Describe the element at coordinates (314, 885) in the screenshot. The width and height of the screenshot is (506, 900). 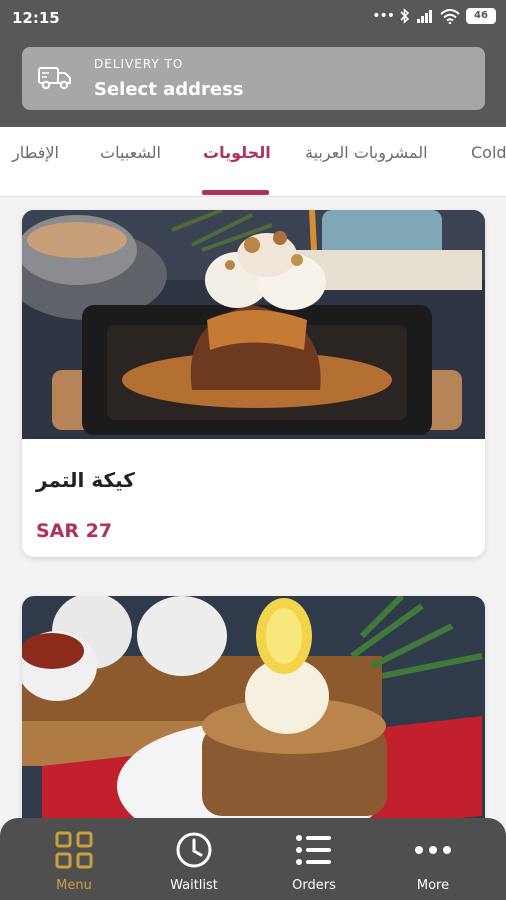
I see `nav-orders-label: Orders` at that location.